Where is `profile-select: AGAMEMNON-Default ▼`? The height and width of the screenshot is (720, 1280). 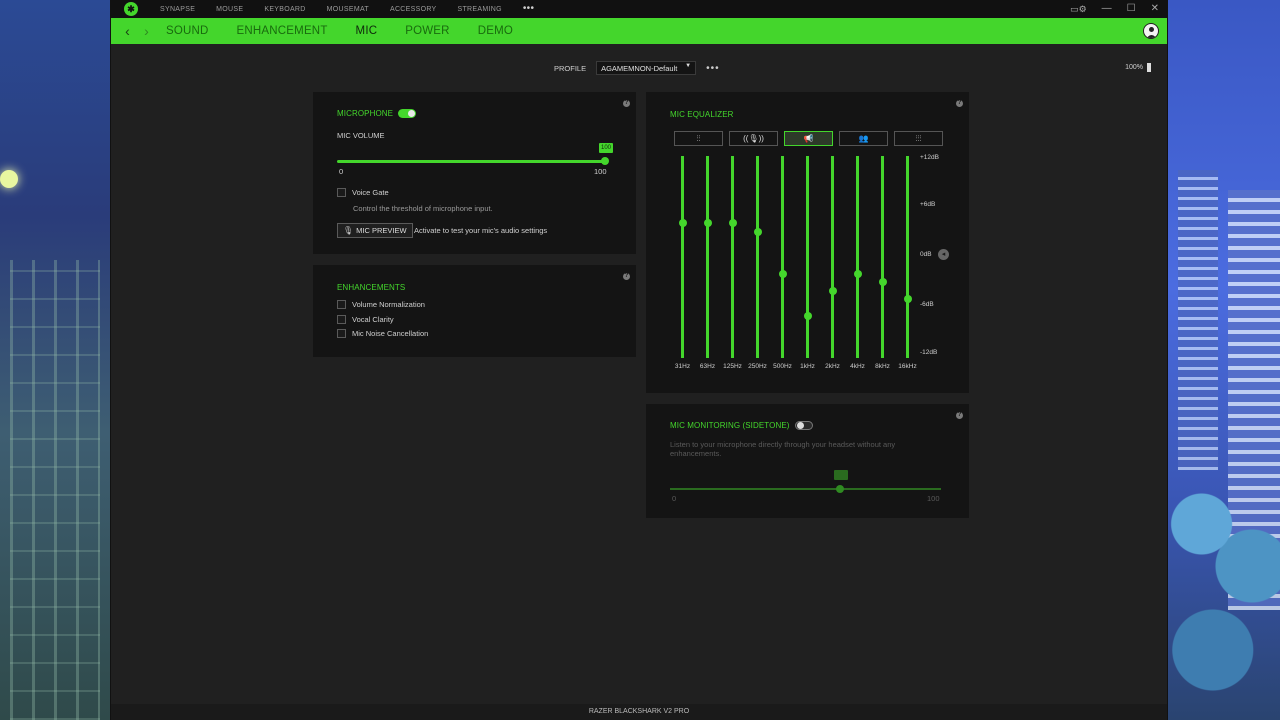 profile-select: AGAMEMNON-Default ▼ is located at coordinates (646, 68).